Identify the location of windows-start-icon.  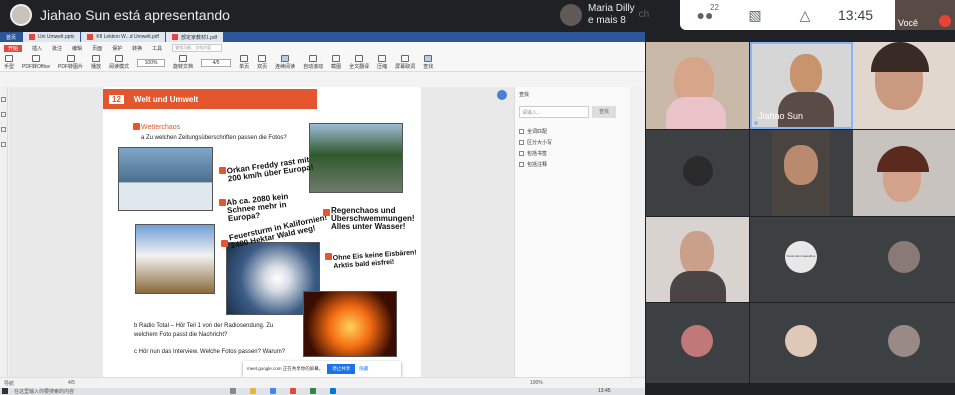
(5, 391).